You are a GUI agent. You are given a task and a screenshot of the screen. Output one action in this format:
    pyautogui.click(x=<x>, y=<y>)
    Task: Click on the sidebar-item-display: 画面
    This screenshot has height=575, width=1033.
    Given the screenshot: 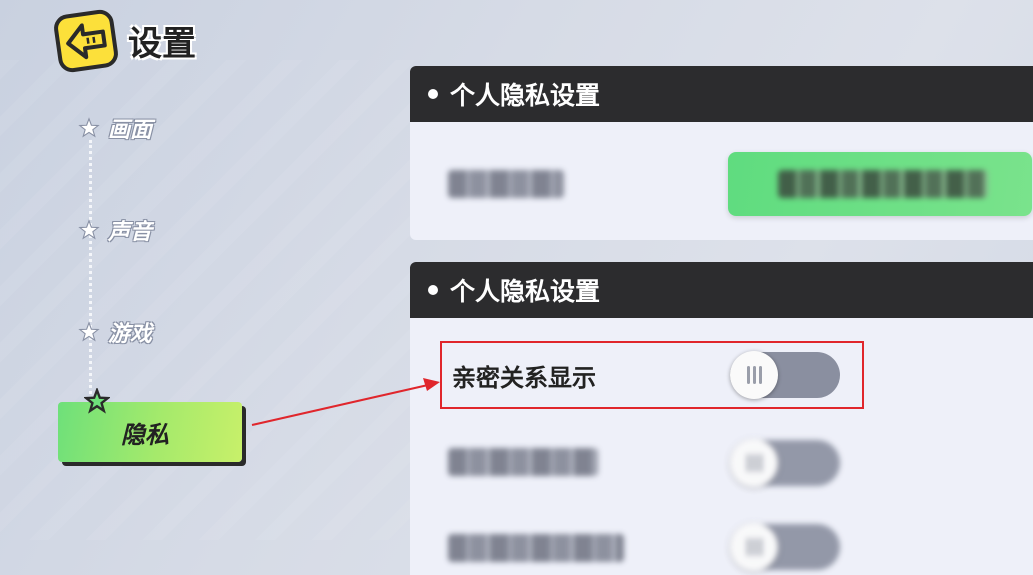 What is the action you would take?
    pyautogui.click(x=115, y=128)
    